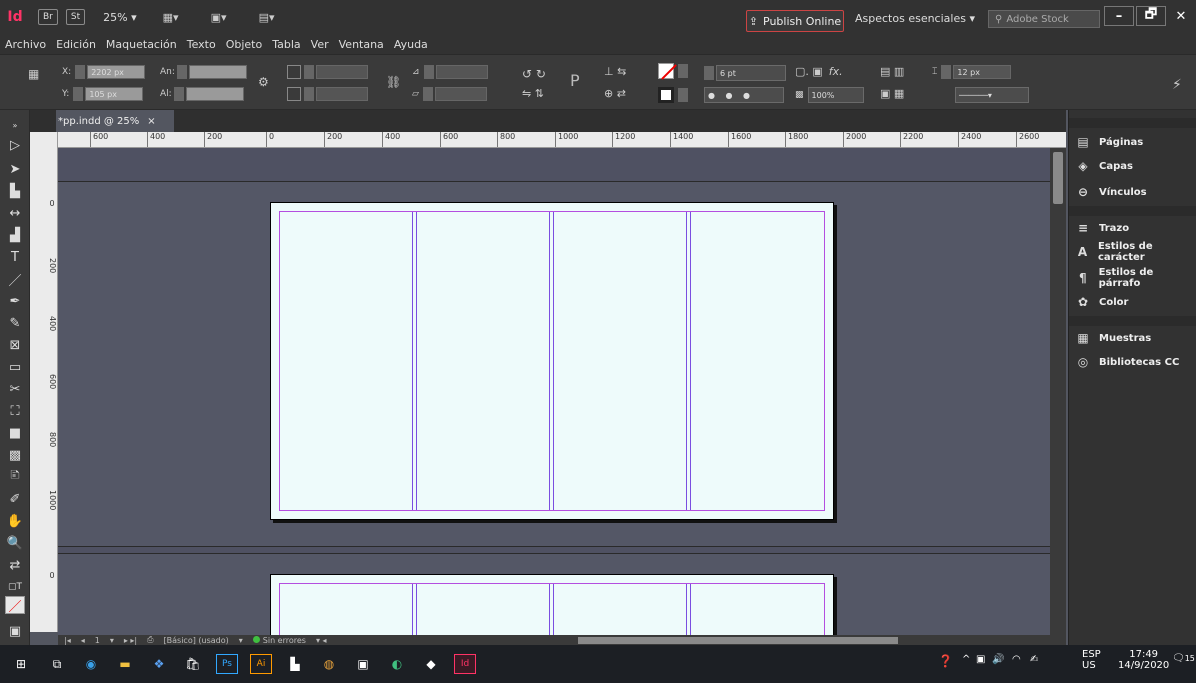 This screenshot has width=1196, height=683. What do you see at coordinates (119, 17) in the screenshot?
I see `zoom-dropdown: 25% ▾` at bounding box center [119, 17].